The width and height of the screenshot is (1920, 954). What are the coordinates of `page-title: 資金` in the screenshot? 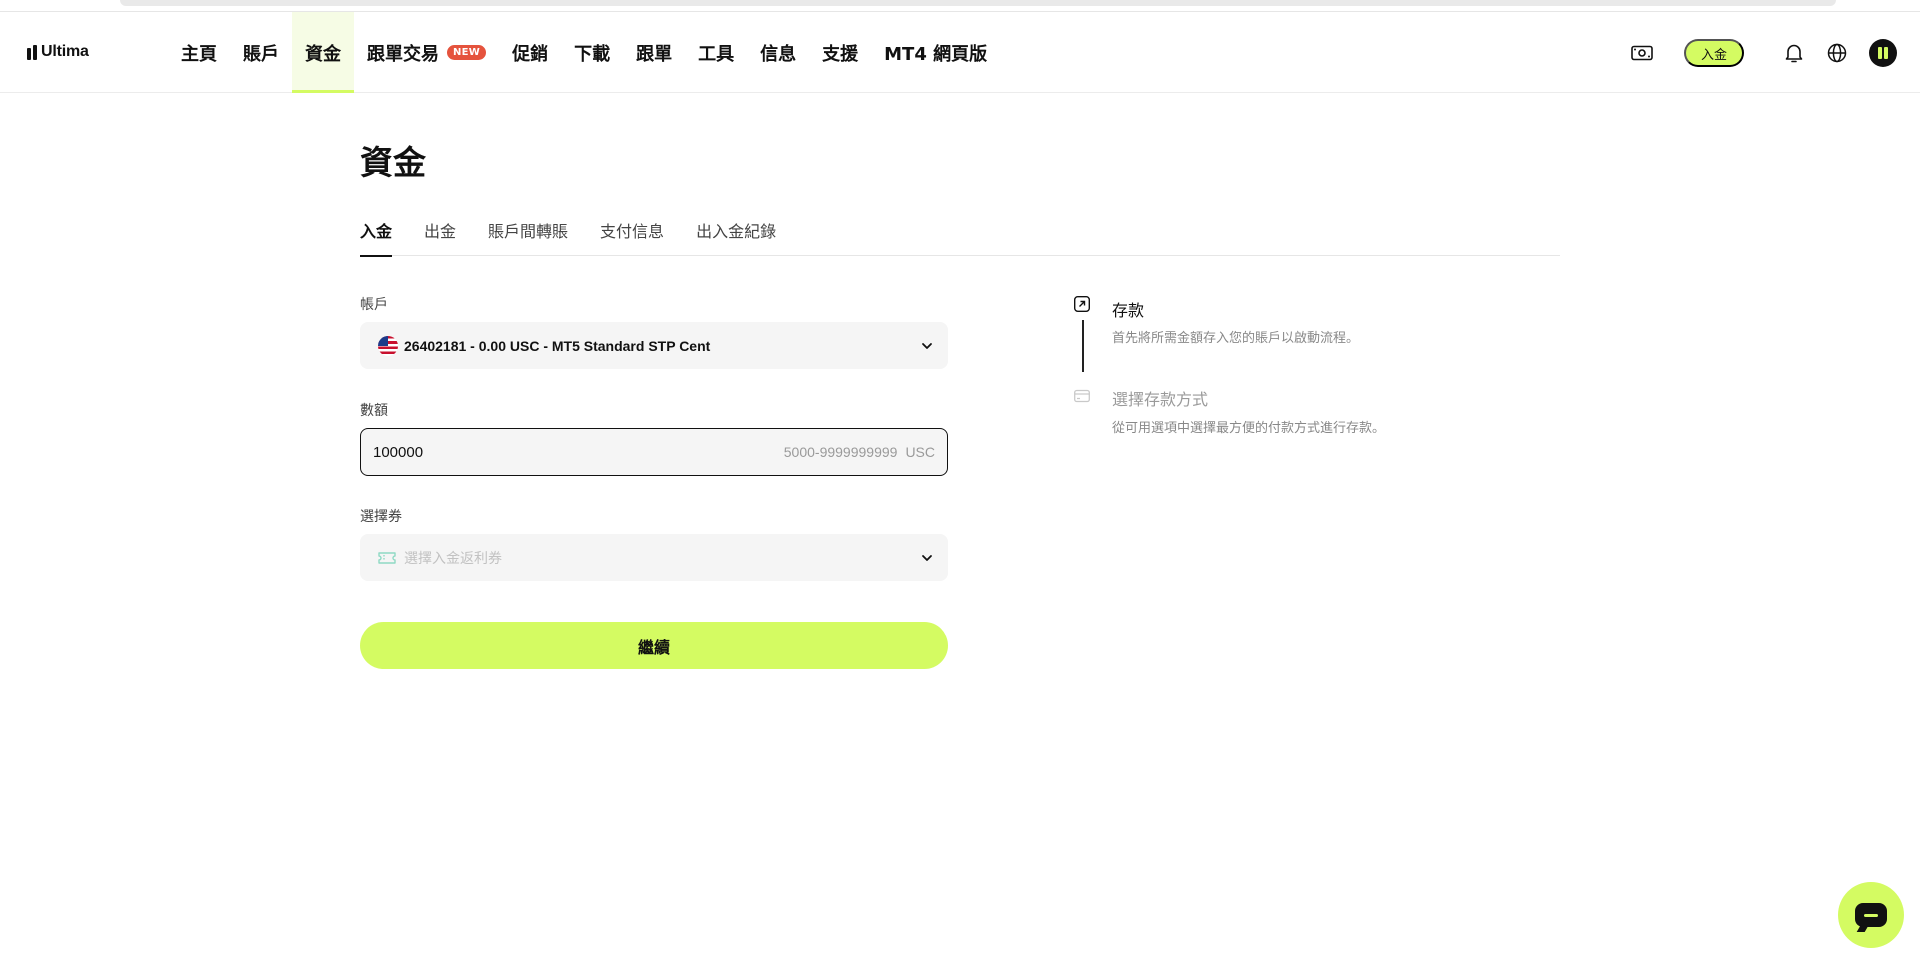 It's located at (393, 162).